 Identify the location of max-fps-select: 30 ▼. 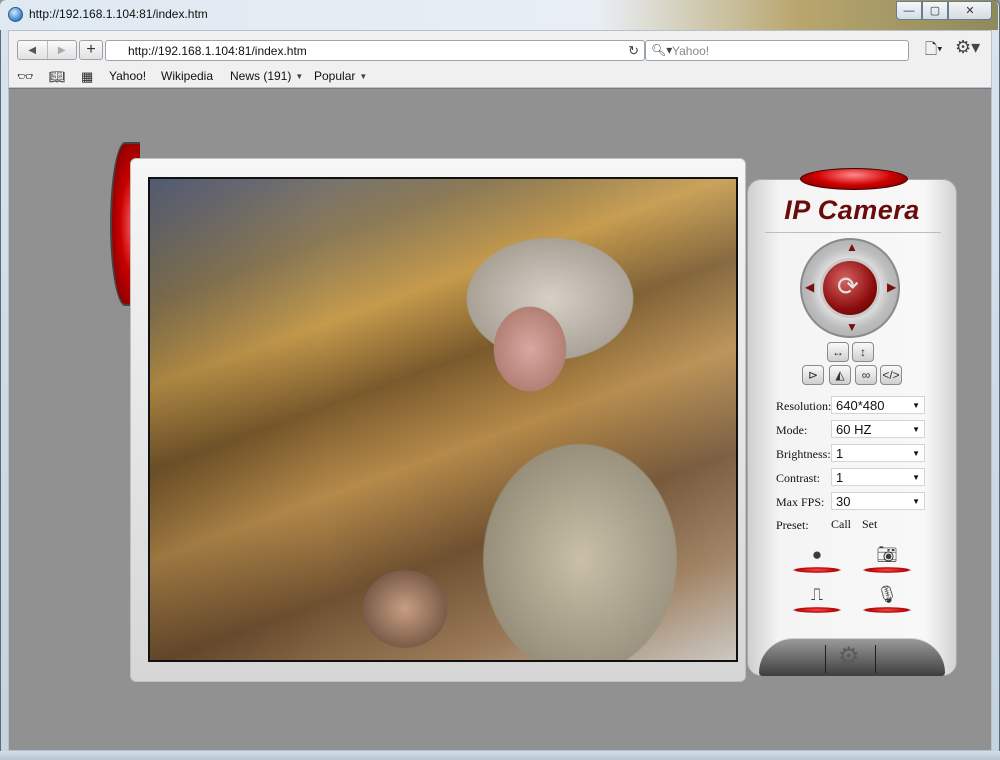
(878, 501).